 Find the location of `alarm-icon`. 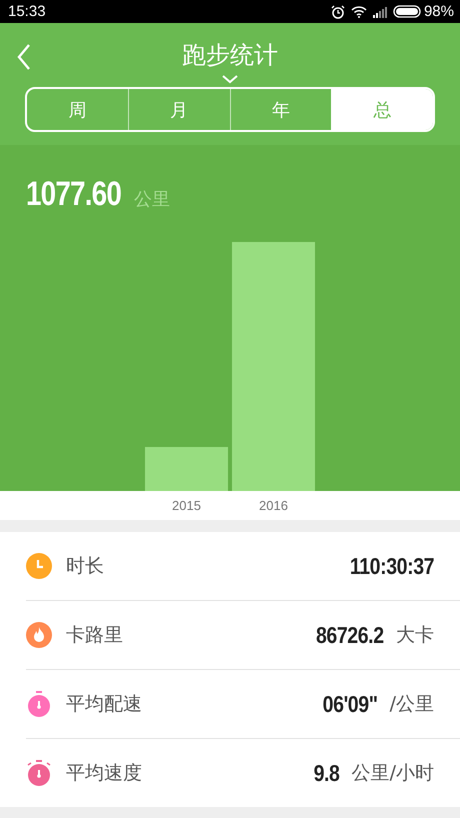

alarm-icon is located at coordinates (337, 11).